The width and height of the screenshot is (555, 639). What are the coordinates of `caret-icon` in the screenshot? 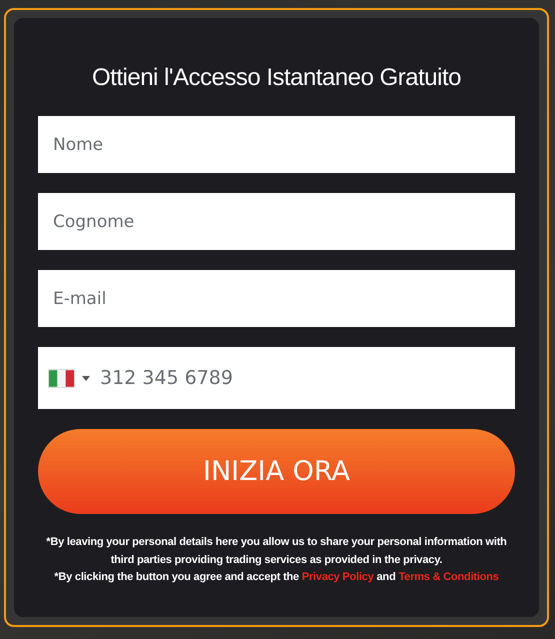 It's located at (86, 378).